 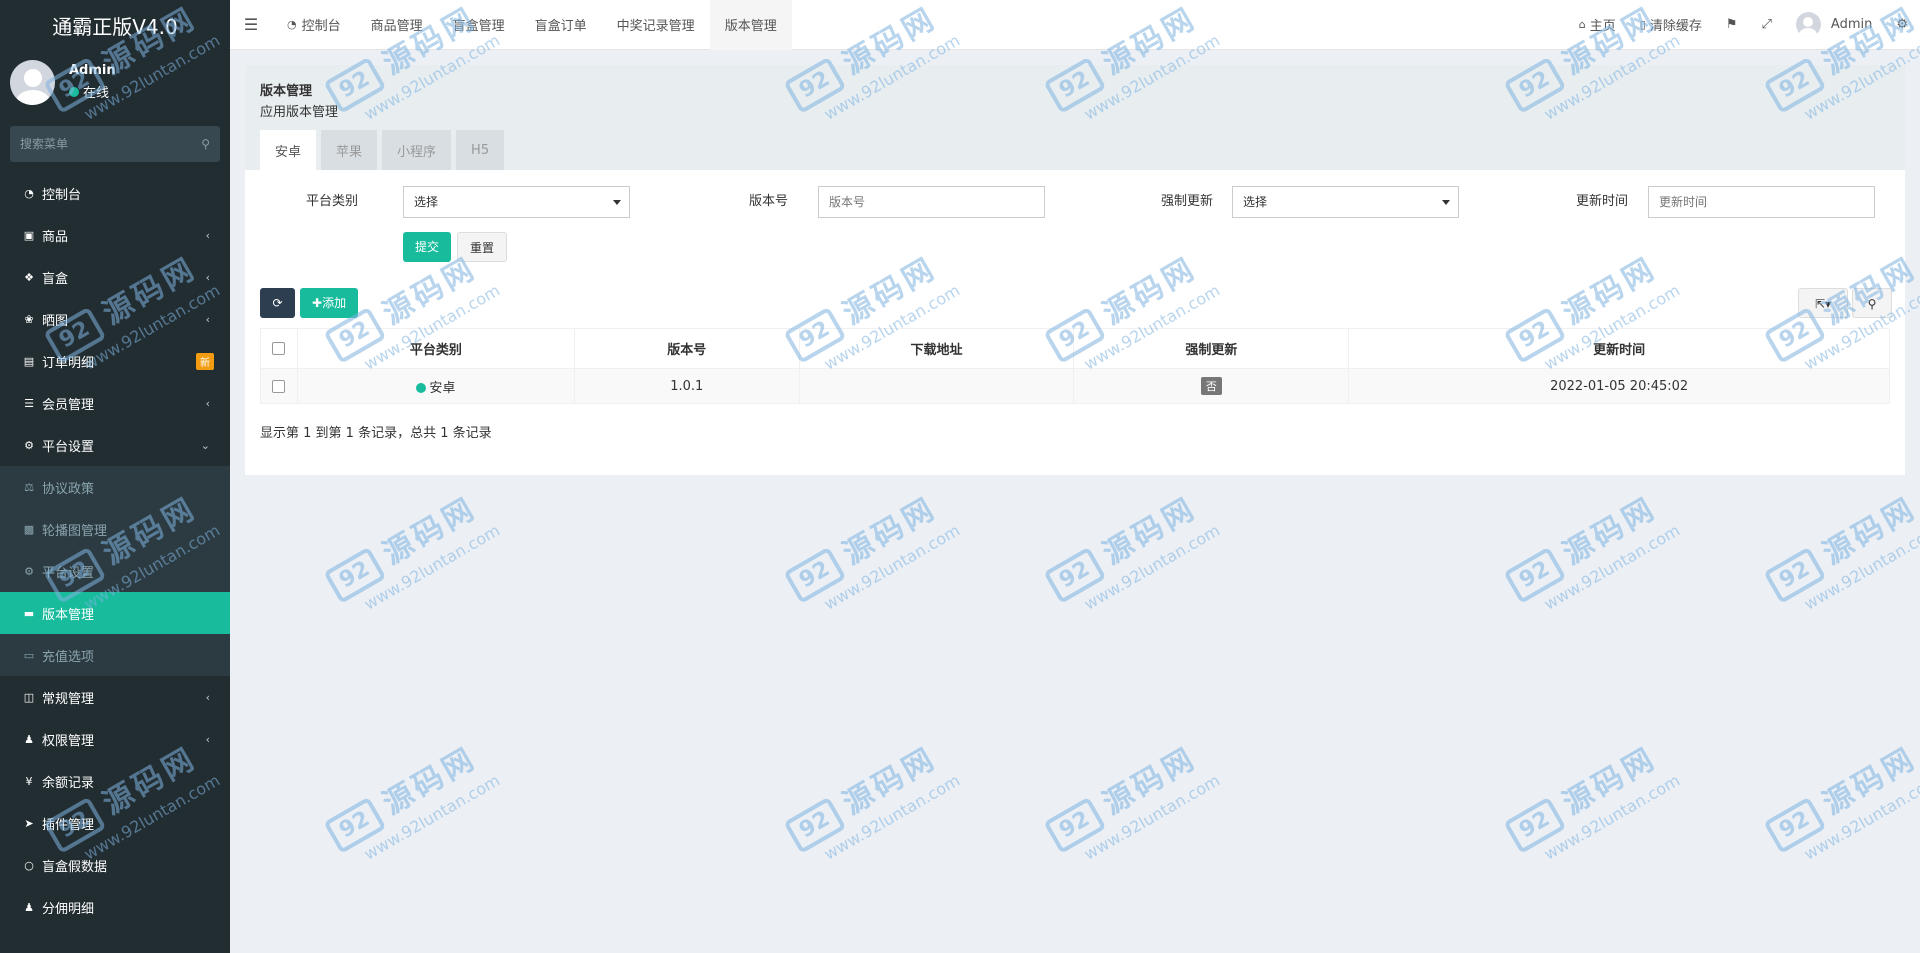 I want to click on tab-ios: 苹果, so click(x=349, y=150).